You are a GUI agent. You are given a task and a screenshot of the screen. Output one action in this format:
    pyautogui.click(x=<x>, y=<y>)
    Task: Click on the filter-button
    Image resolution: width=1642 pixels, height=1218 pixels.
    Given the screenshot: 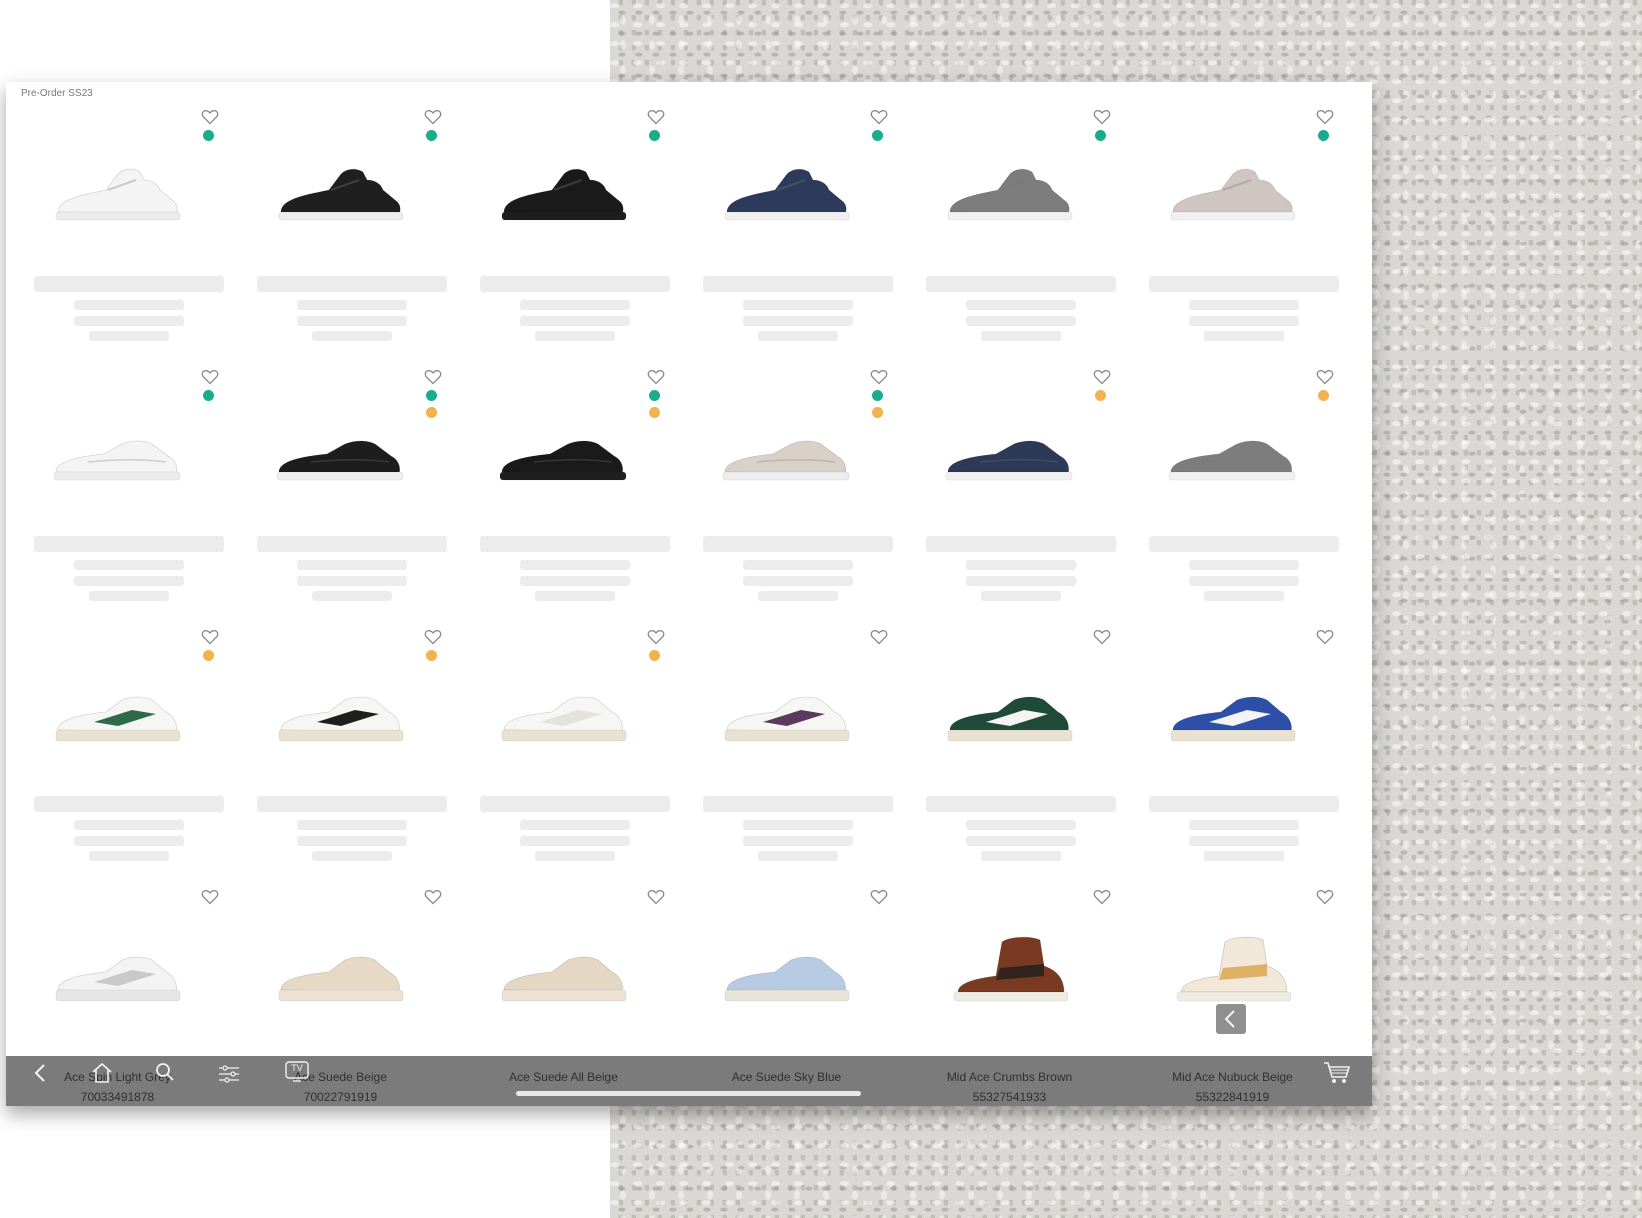 What is the action you would take?
    pyautogui.click(x=229, y=1073)
    